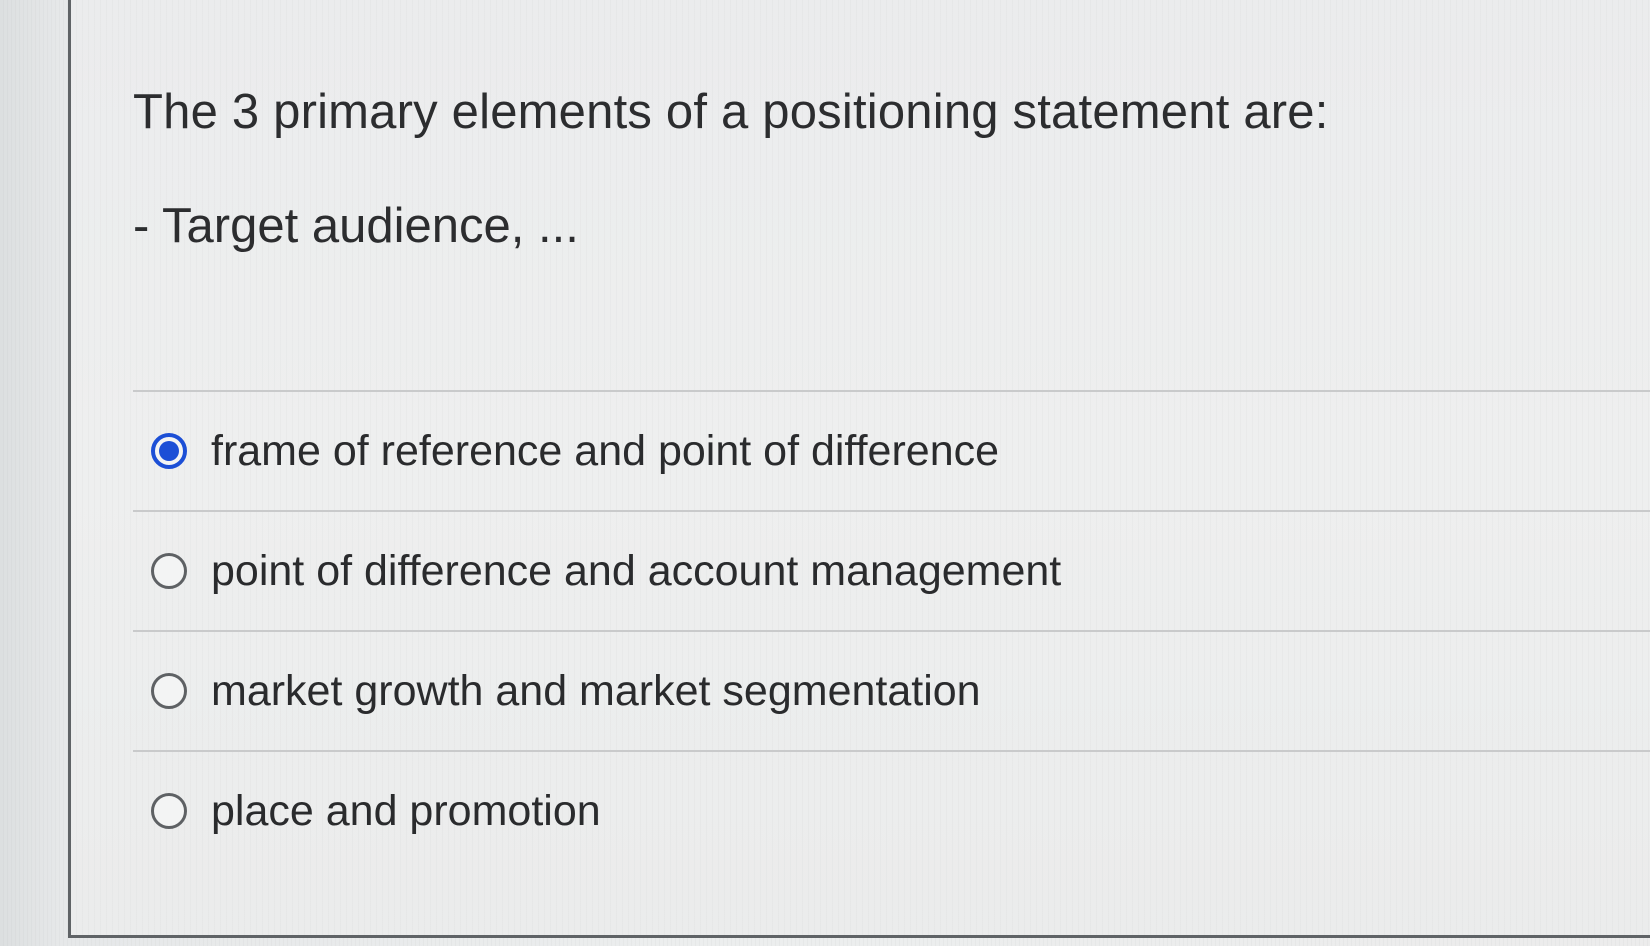  I want to click on radio-selected-icon, so click(169, 451).